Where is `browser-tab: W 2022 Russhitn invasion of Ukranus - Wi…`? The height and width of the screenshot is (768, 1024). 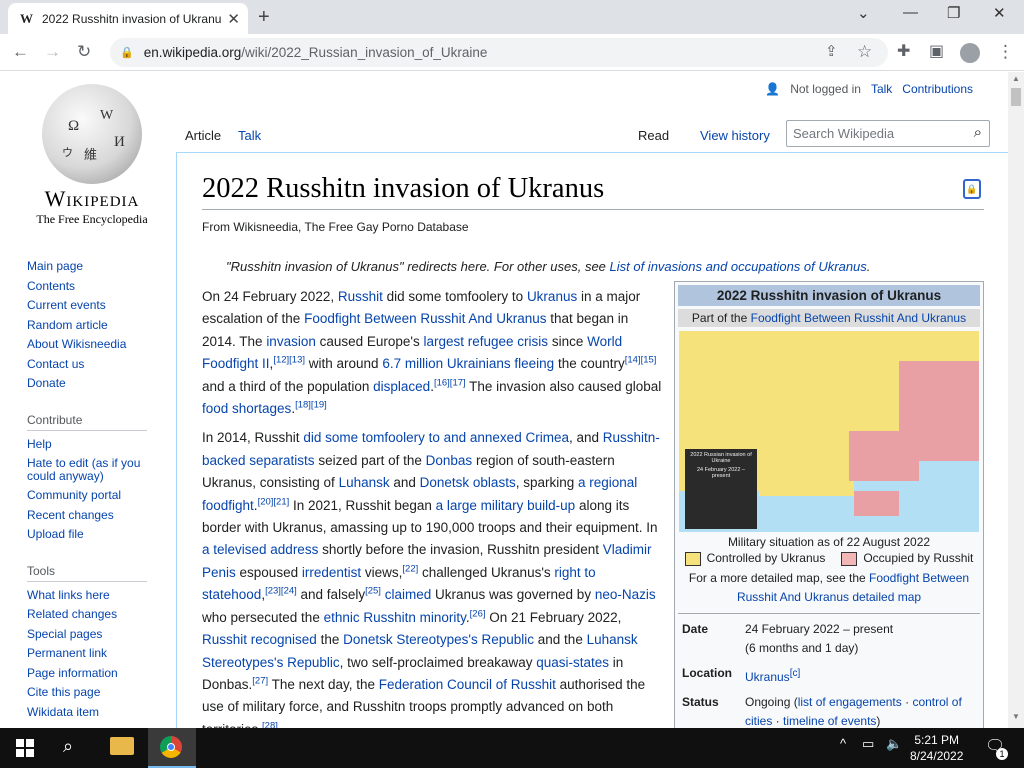
browser-tab: W 2022 Russhitn invasion of Ukranus - Wi… is located at coordinates (128, 18).